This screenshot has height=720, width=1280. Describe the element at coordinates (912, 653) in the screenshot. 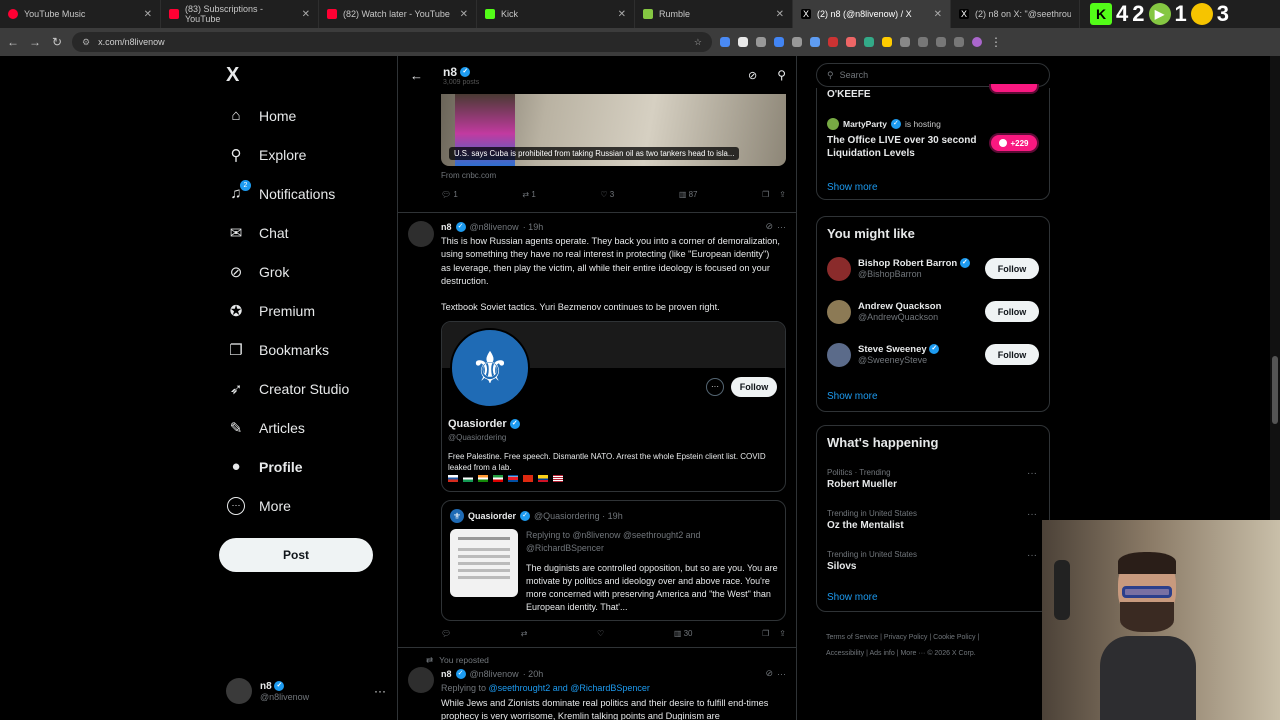

I see `footer-link: More ···` at that location.